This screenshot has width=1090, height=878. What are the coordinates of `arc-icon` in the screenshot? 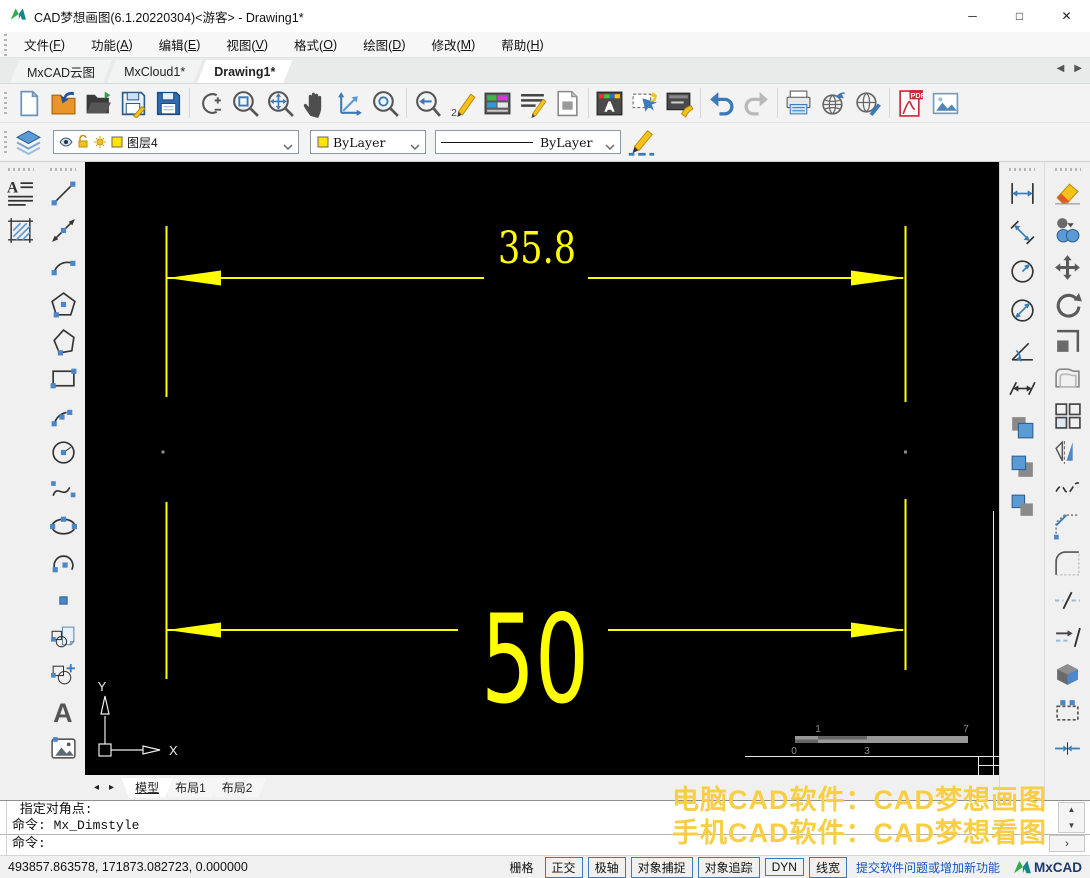 It's located at (63, 267).